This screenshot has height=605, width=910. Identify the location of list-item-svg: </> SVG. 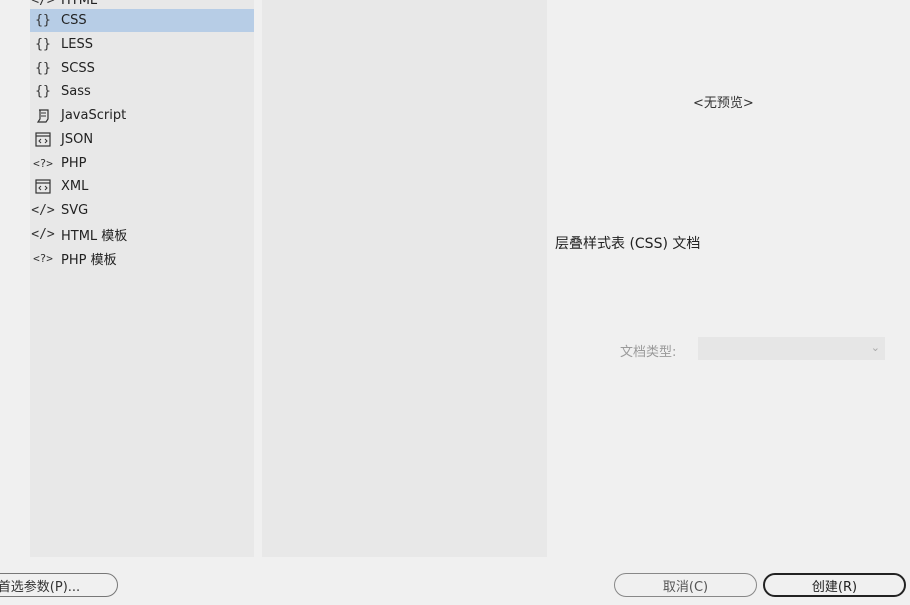
(142, 210).